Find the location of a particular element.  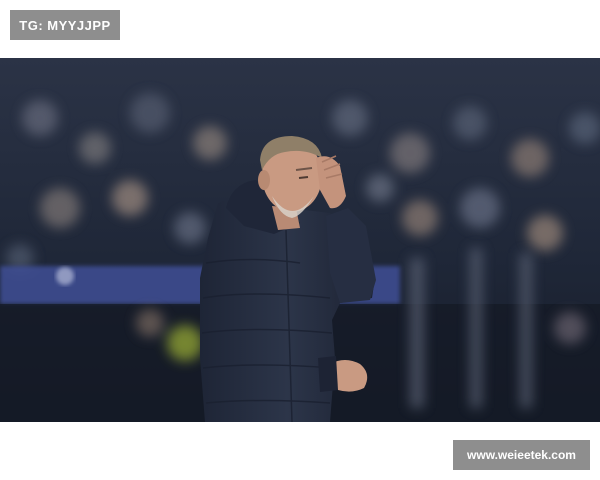

watermark-tag-badge: TG: MYYJJPP is located at coordinates (65, 25).